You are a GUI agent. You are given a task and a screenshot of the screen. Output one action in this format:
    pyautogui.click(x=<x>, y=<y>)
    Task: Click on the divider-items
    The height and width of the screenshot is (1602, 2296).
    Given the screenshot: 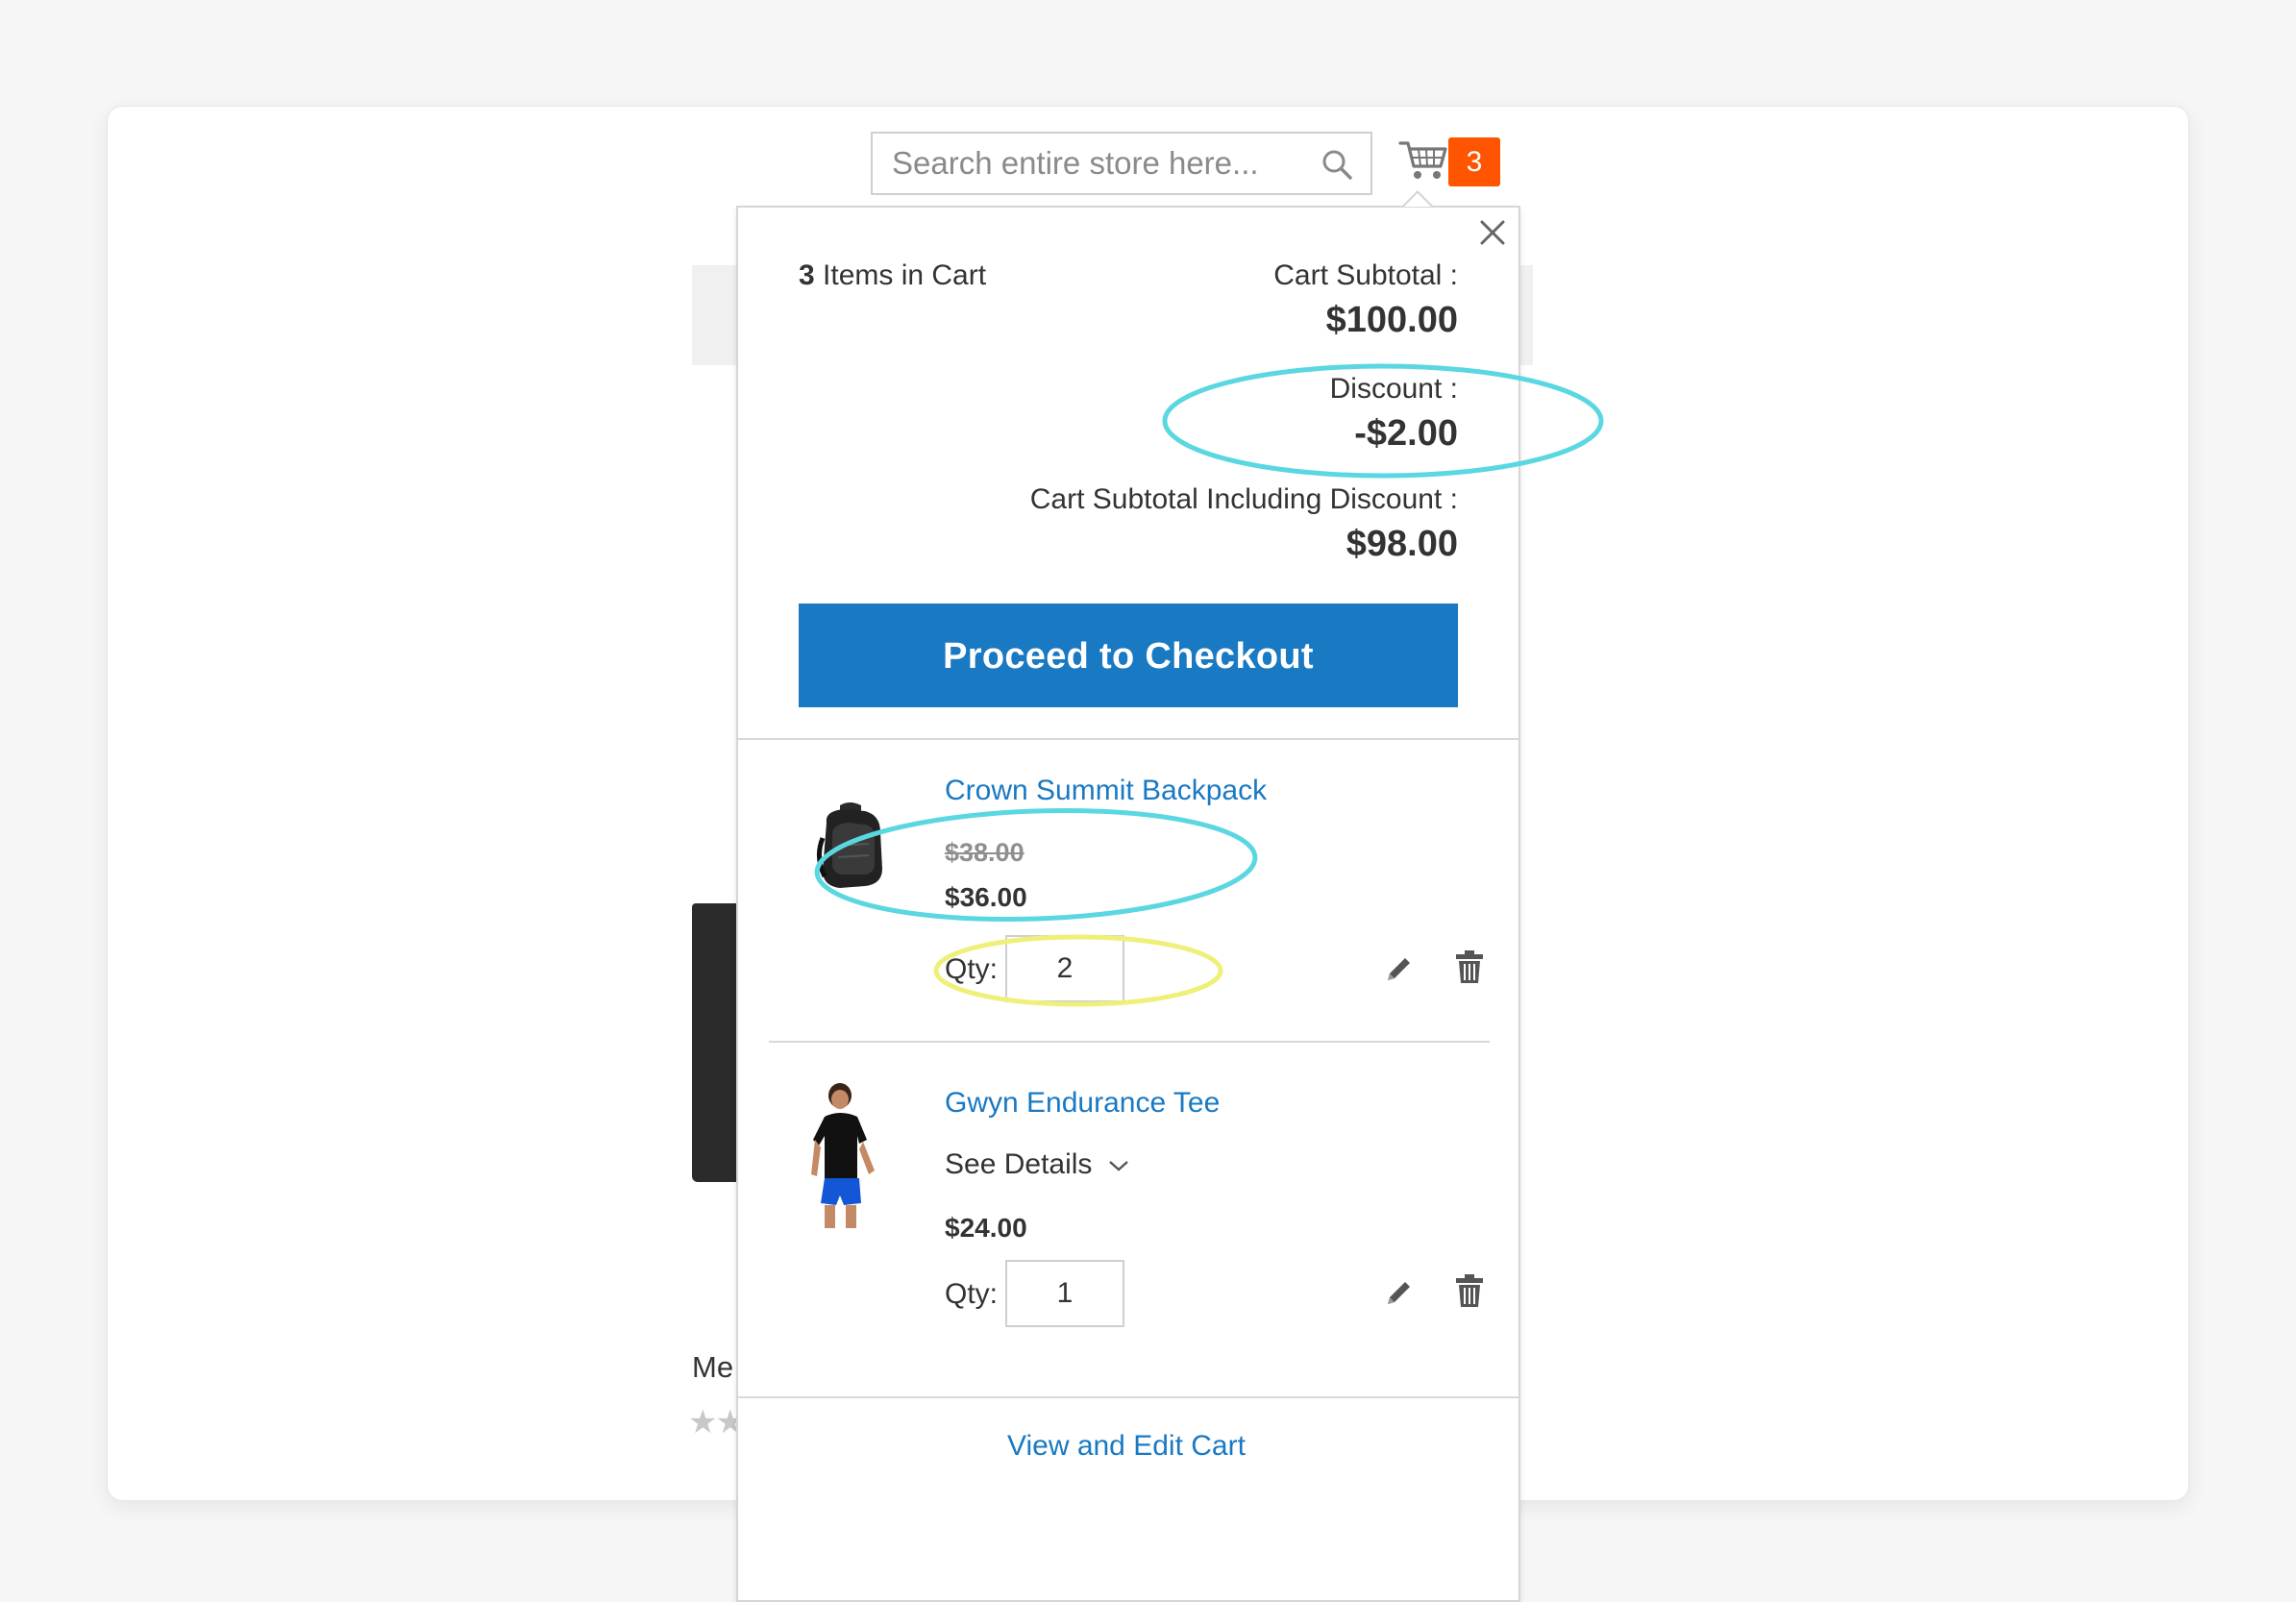 What is the action you would take?
    pyautogui.click(x=1129, y=1042)
    